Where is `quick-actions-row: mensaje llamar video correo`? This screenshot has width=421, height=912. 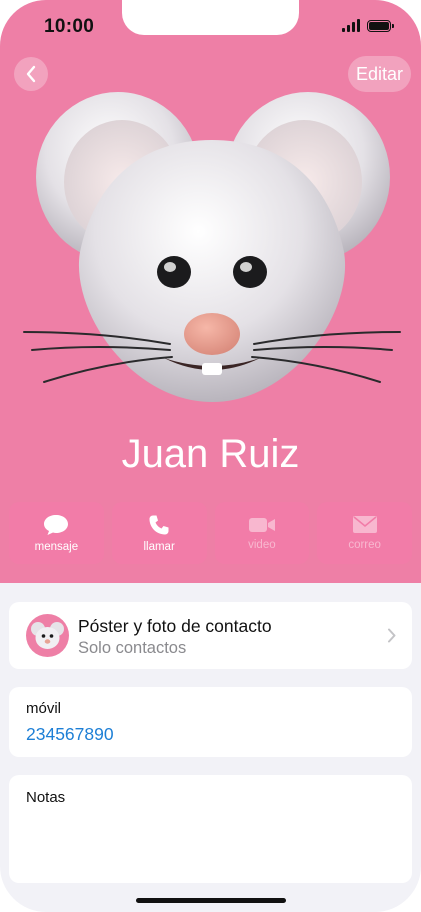
quick-actions-row: mensaje llamar video correo is located at coordinates (210, 533).